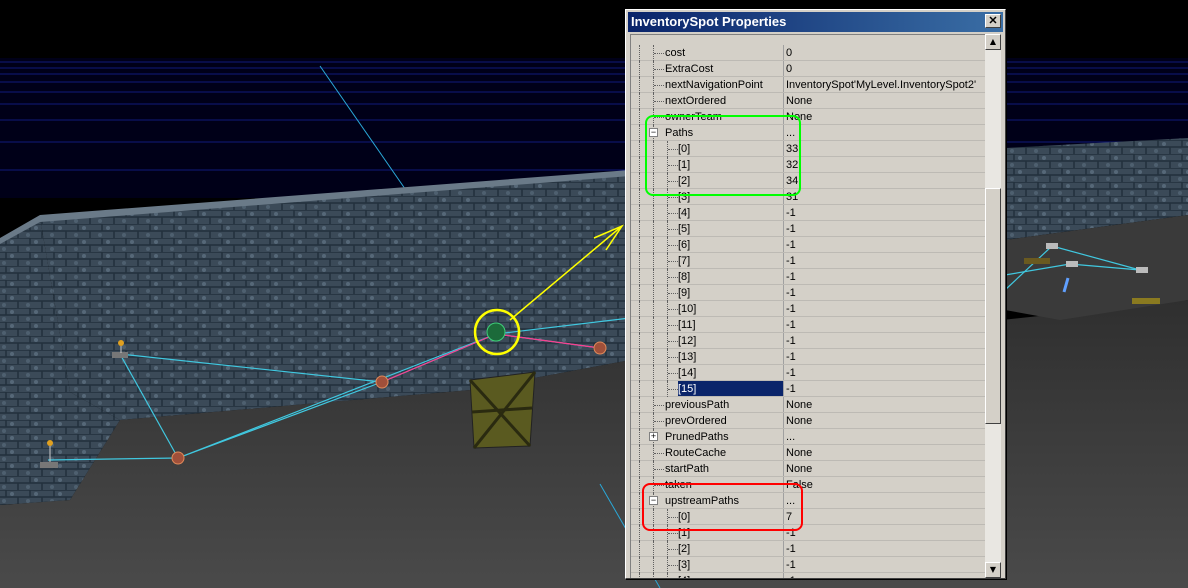 The height and width of the screenshot is (588, 1188). I want to click on property-row: [13] -1, so click(808, 357).